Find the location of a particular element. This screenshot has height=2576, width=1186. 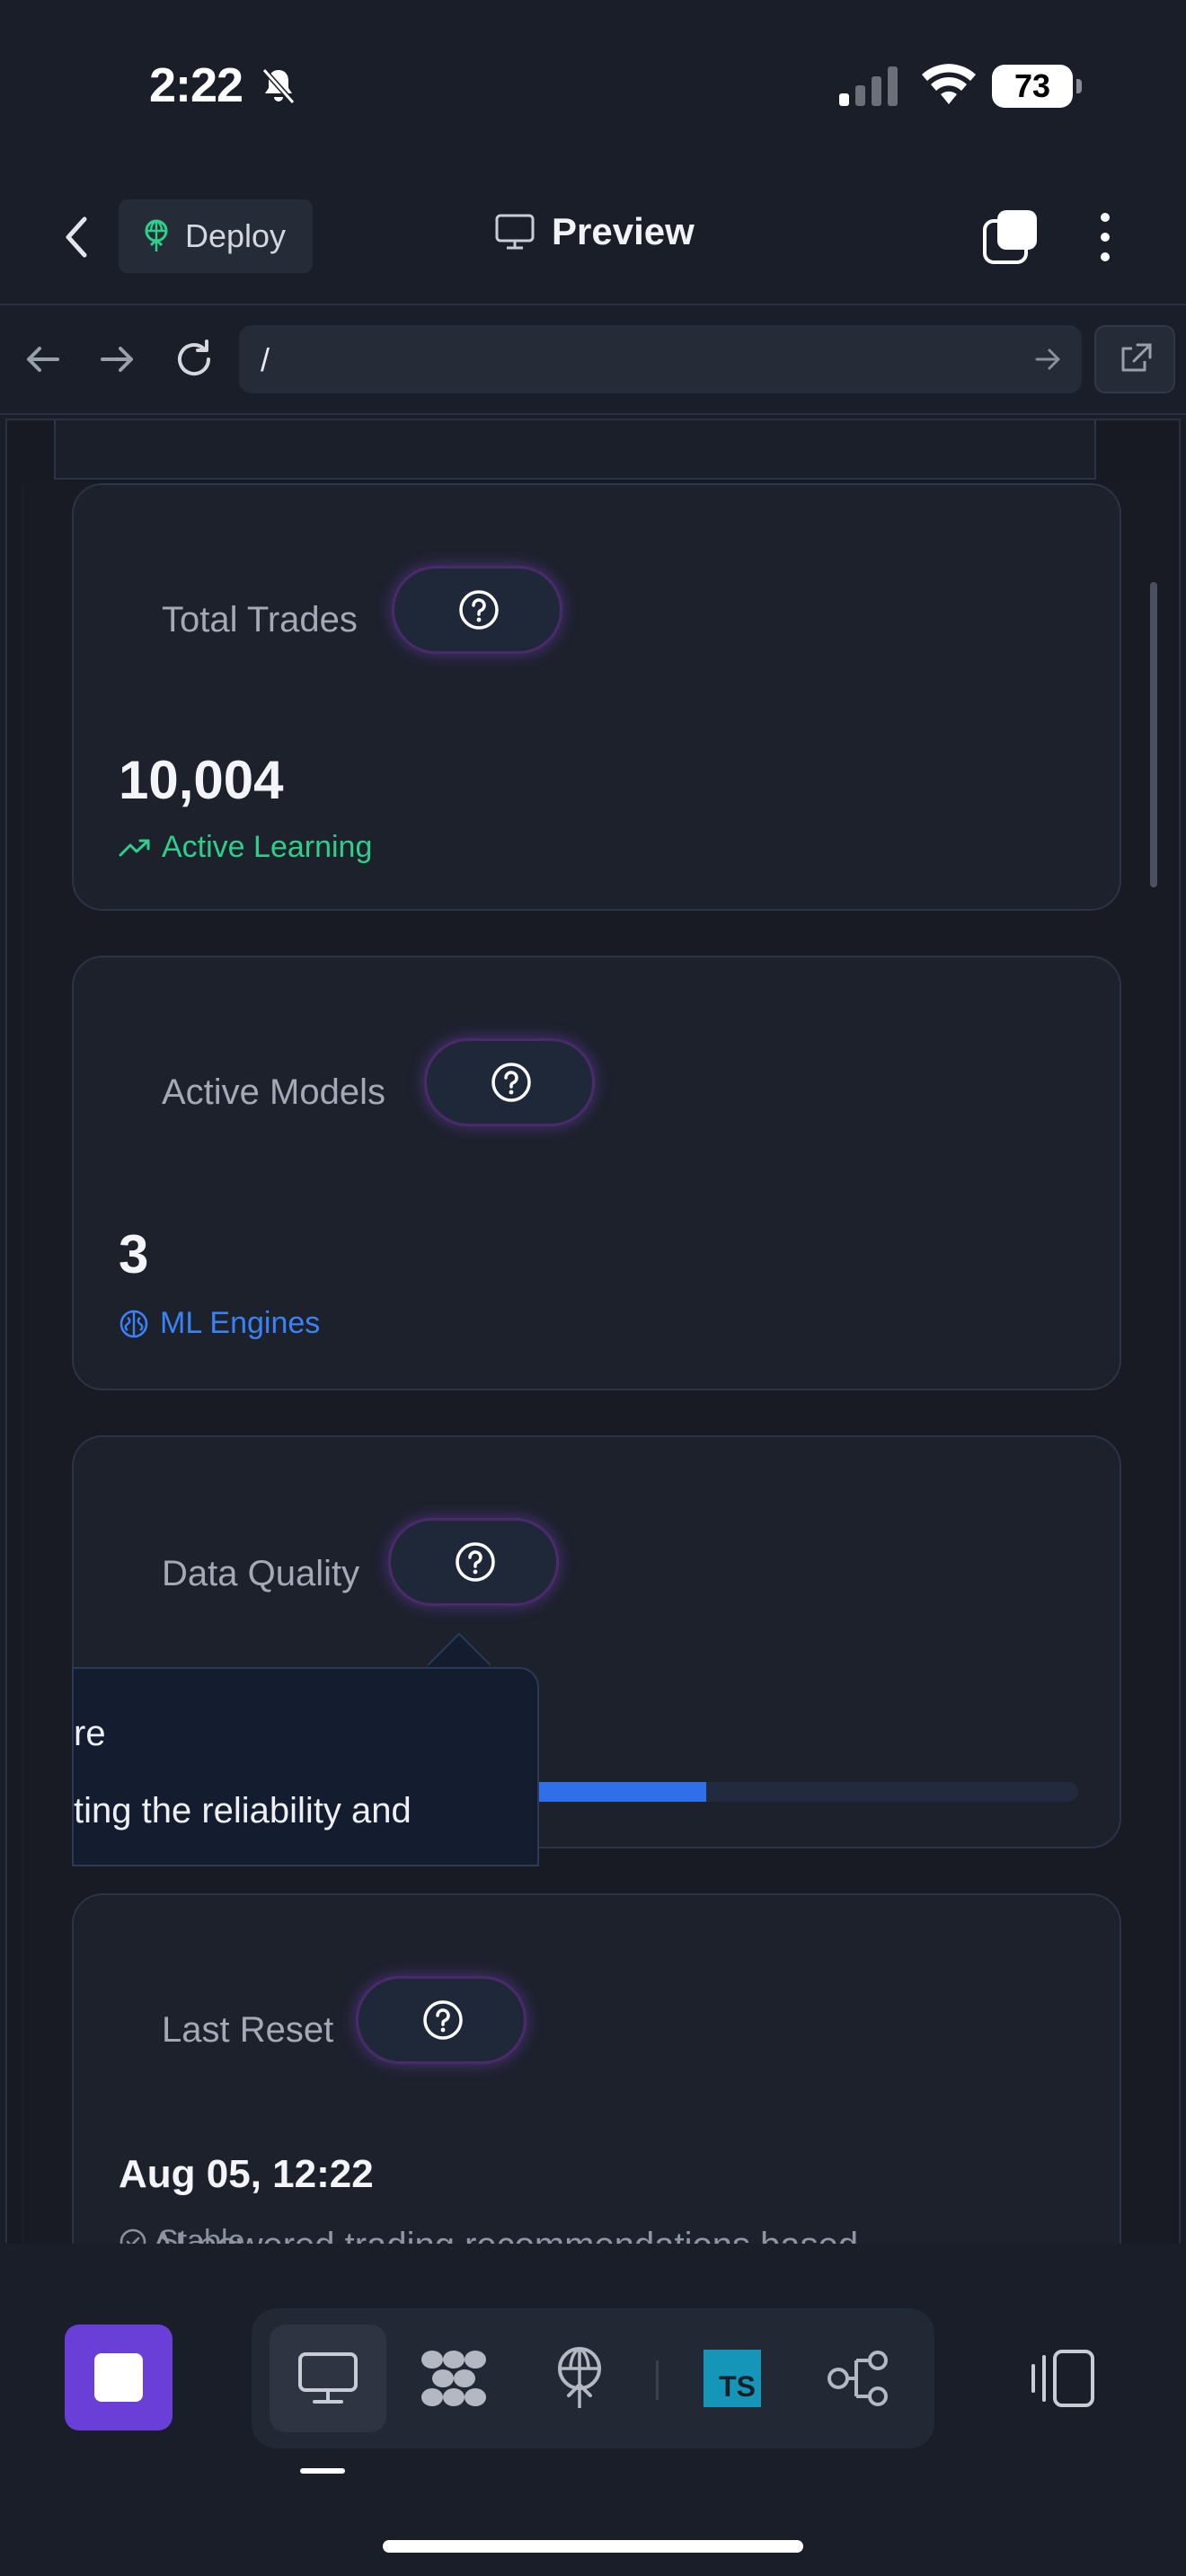

deploy-globe-icon is located at coordinates (156, 235).